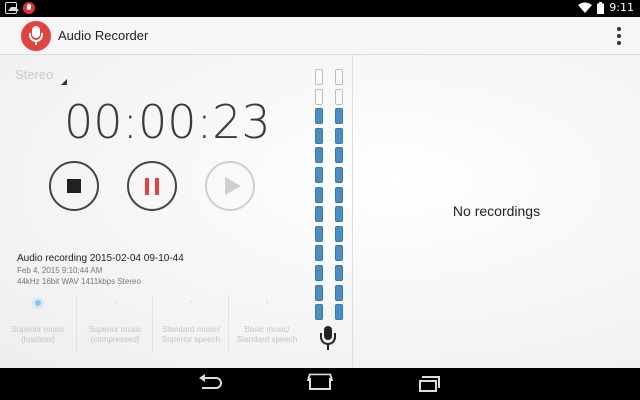 The height and width of the screenshot is (400, 640). I want to click on elapsed-timer: 00:00:23, so click(167, 122).